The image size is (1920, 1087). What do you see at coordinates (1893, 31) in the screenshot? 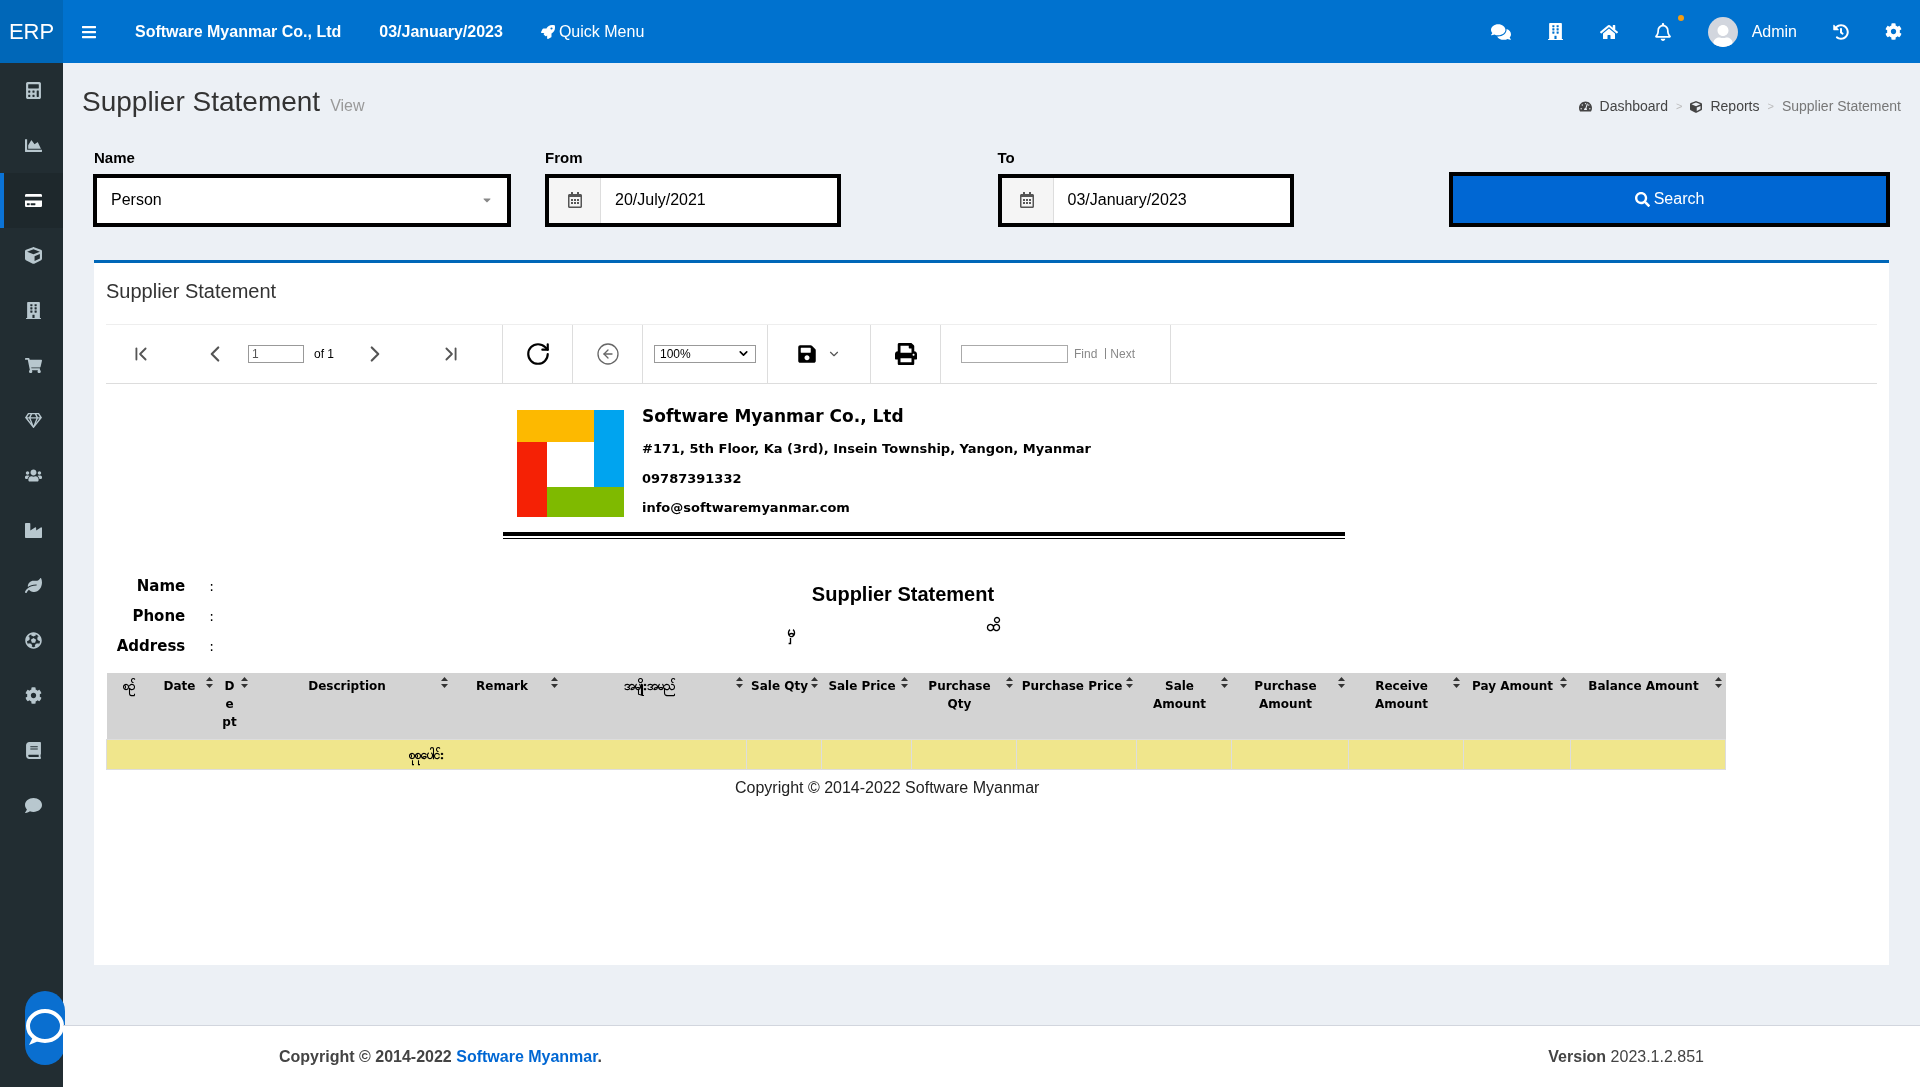
I see `settings-icon` at bounding box center [1893, 31].